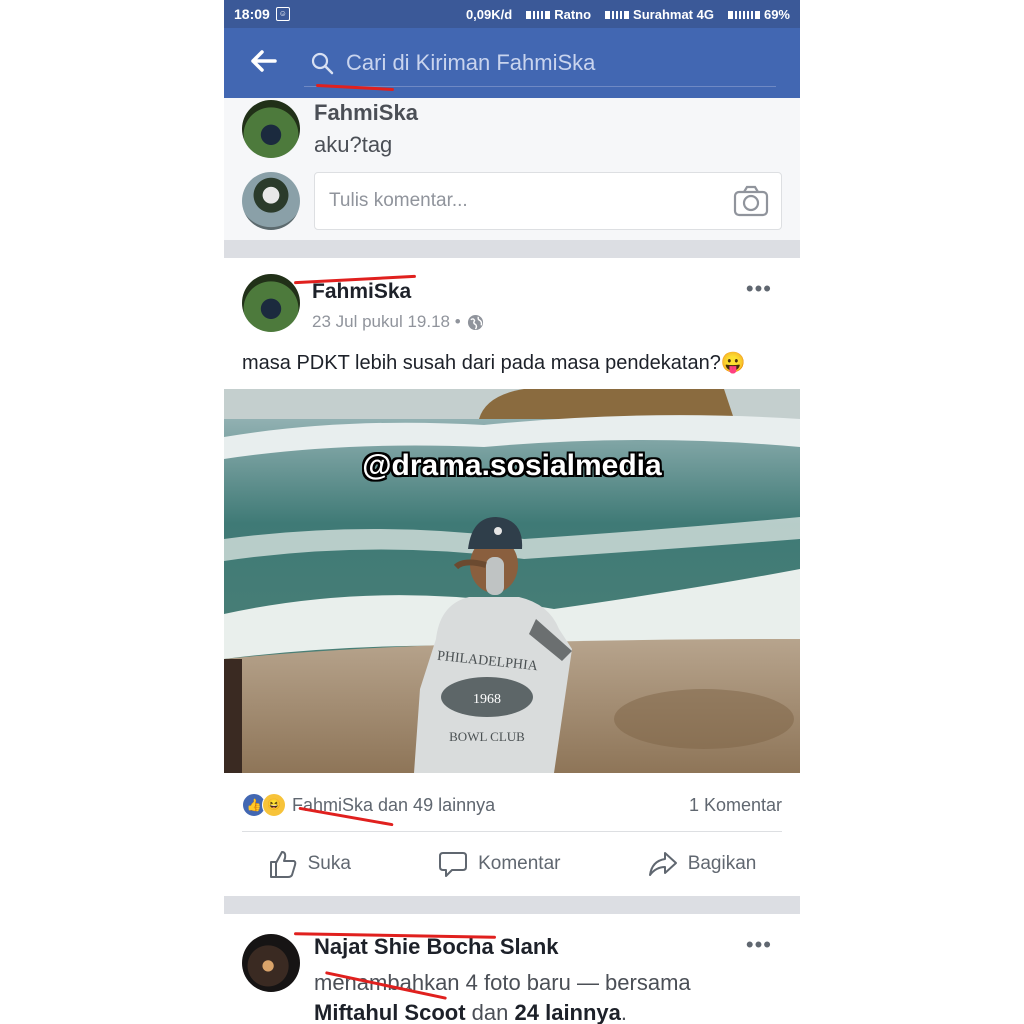 The width and height of the screenshot is (1024, 1024). Describe the element at coordinates (662, 864) in the screenshot. I see `share-icon` at that location.